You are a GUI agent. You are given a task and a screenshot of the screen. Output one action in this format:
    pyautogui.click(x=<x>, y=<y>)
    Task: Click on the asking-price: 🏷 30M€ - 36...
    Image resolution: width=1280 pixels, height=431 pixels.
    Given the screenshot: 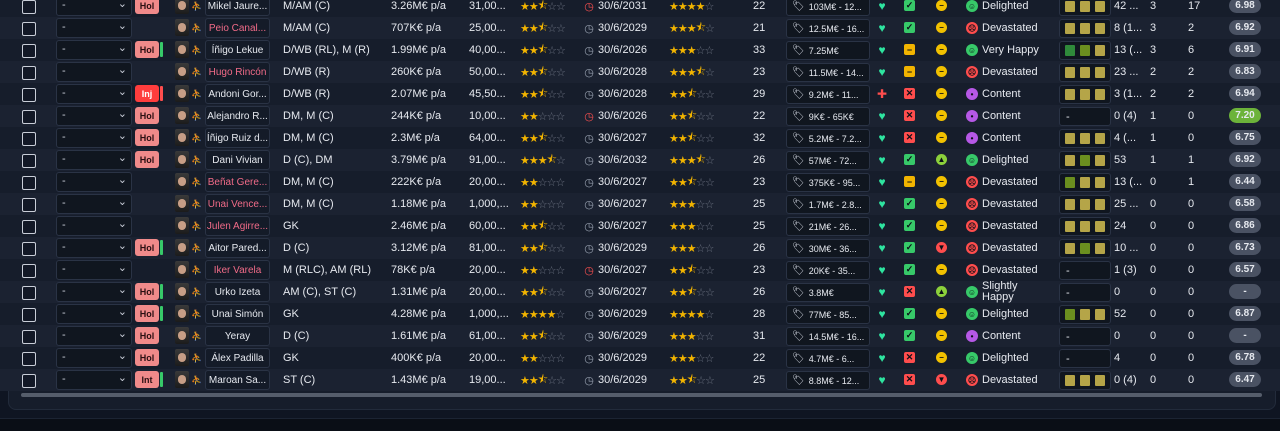 What is the action you would take?
    pyautogui.click(x=828, y=248)
    